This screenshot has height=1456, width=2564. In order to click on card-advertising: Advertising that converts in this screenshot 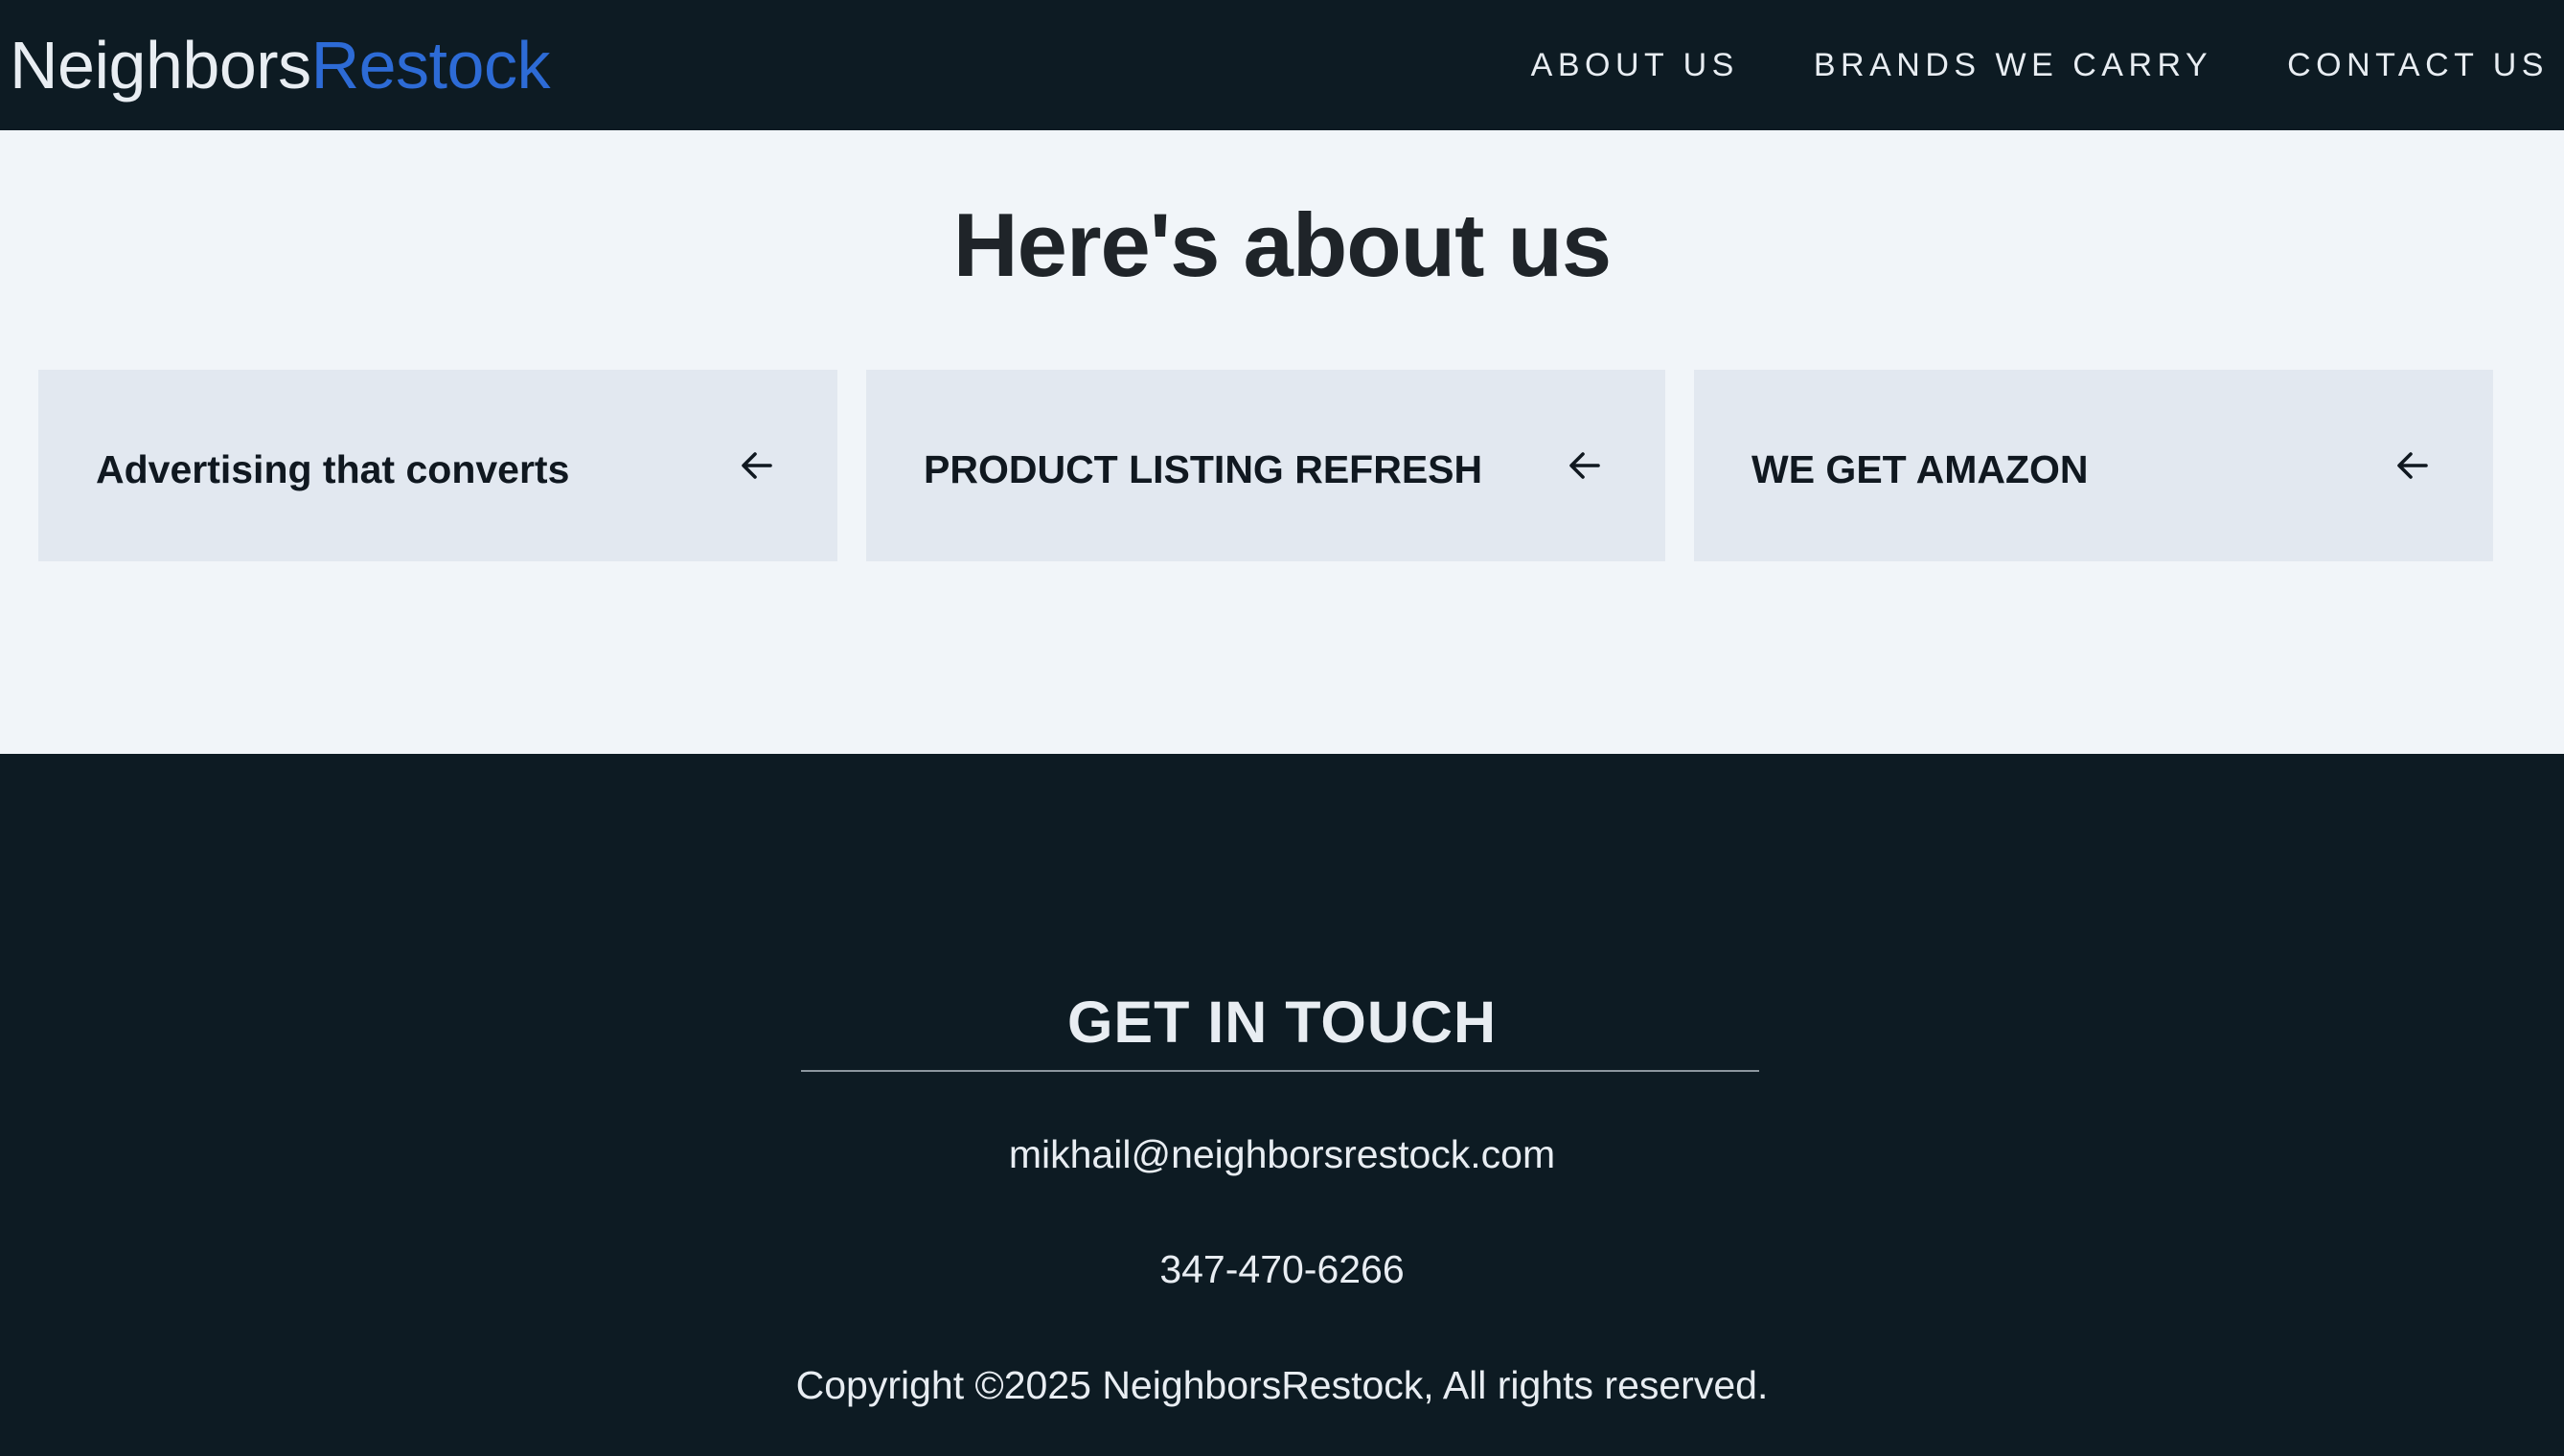, I will do `click(437, 466)`.